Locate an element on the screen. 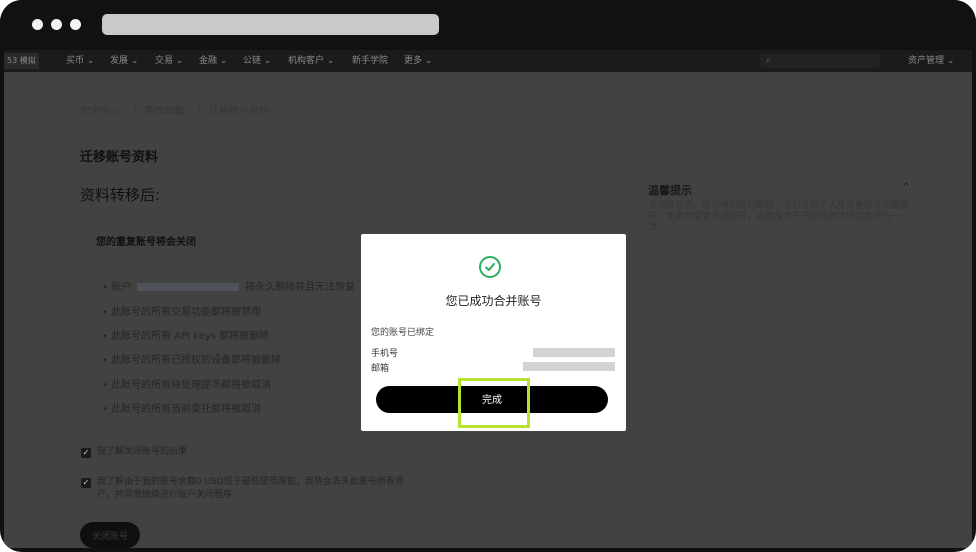 This screenshot has height=552, width=976. section-title: 资料转移后: is located at coordinates (120, 195).